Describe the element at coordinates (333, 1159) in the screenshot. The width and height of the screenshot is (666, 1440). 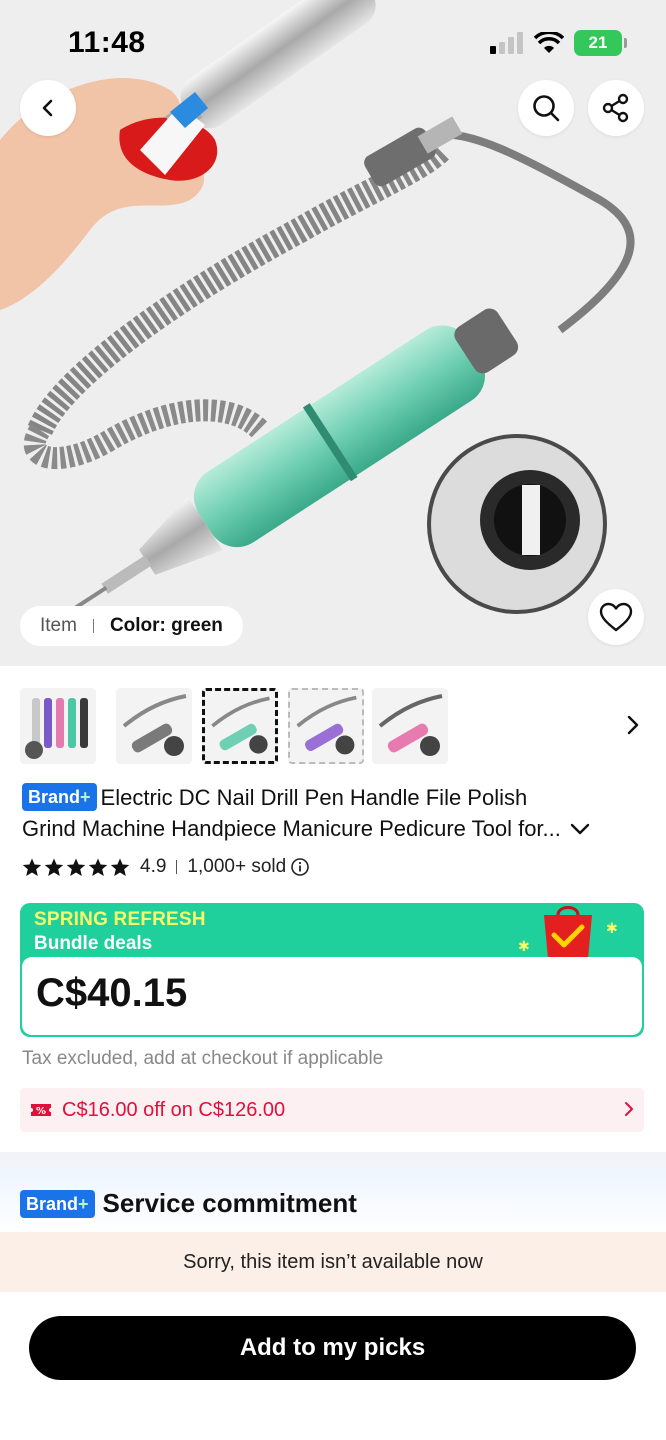
I see `section-divider` at that location.